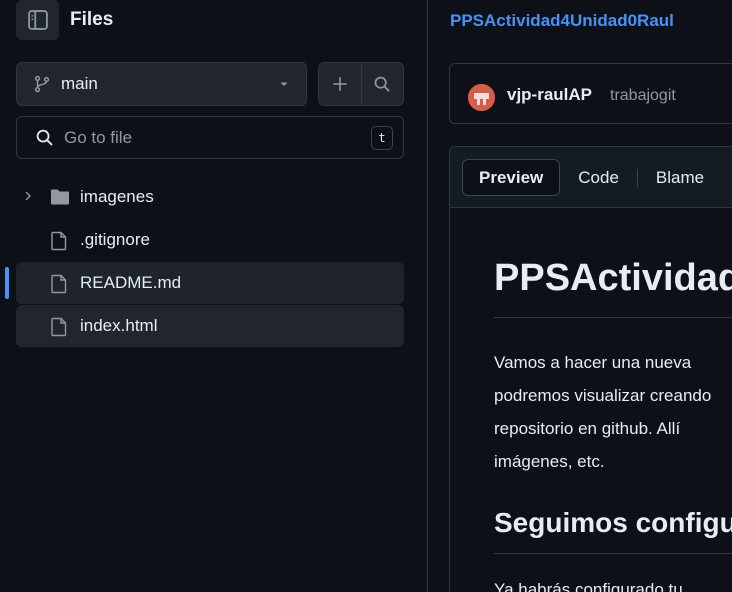 Image resolution: width=732 pixels, height=592 pixels. What do you see at coordinates (210, 326) in the screenshot?
I see `tree-item-file: index.html` at bounding box center [210, 326].